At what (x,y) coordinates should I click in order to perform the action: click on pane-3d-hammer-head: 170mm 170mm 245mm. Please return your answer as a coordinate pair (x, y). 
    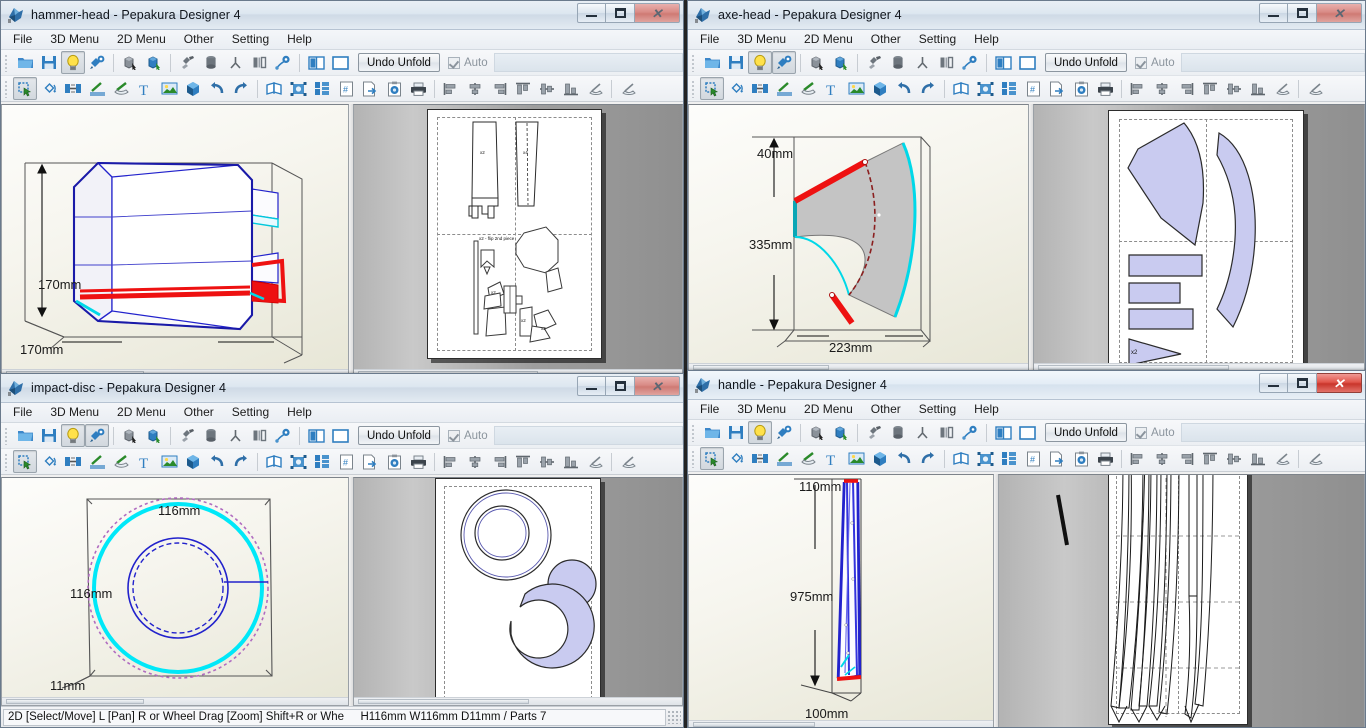
    Looking at the image, I should click on (175, 240).